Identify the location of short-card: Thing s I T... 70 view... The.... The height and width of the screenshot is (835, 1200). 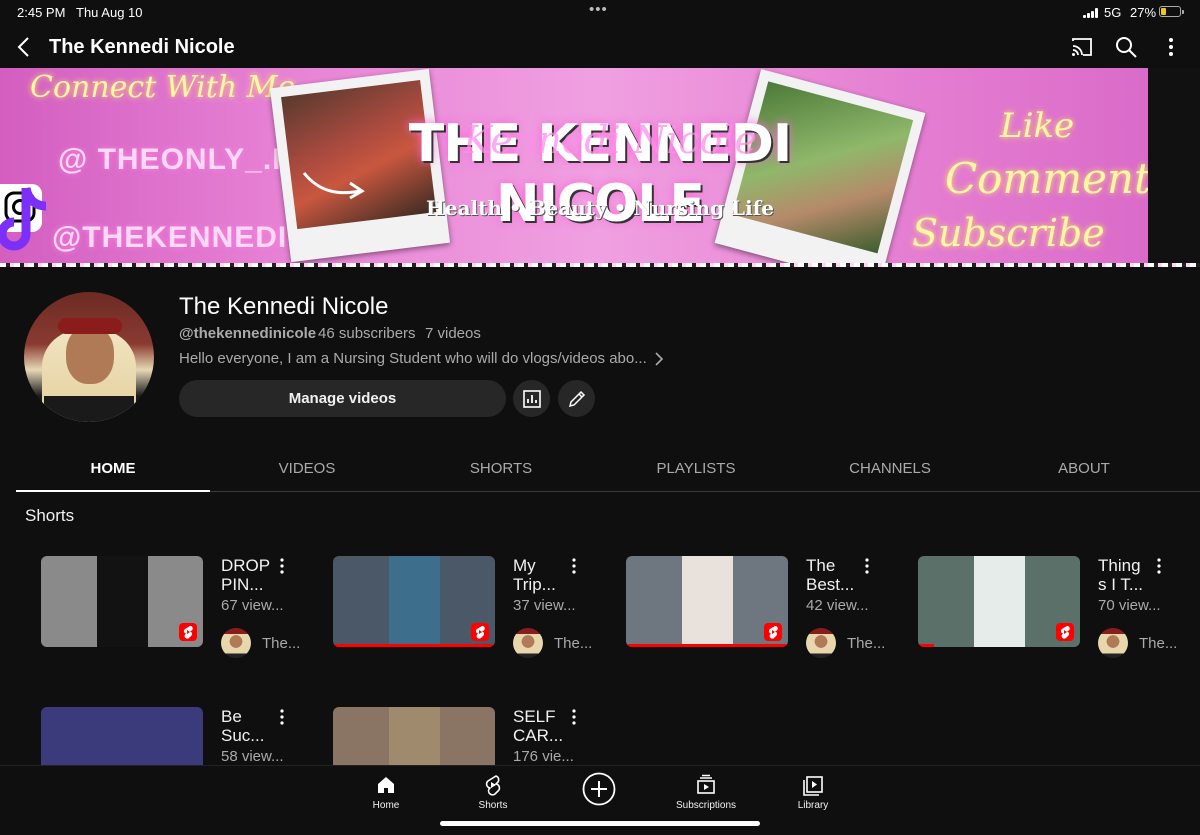
(1053, 616).